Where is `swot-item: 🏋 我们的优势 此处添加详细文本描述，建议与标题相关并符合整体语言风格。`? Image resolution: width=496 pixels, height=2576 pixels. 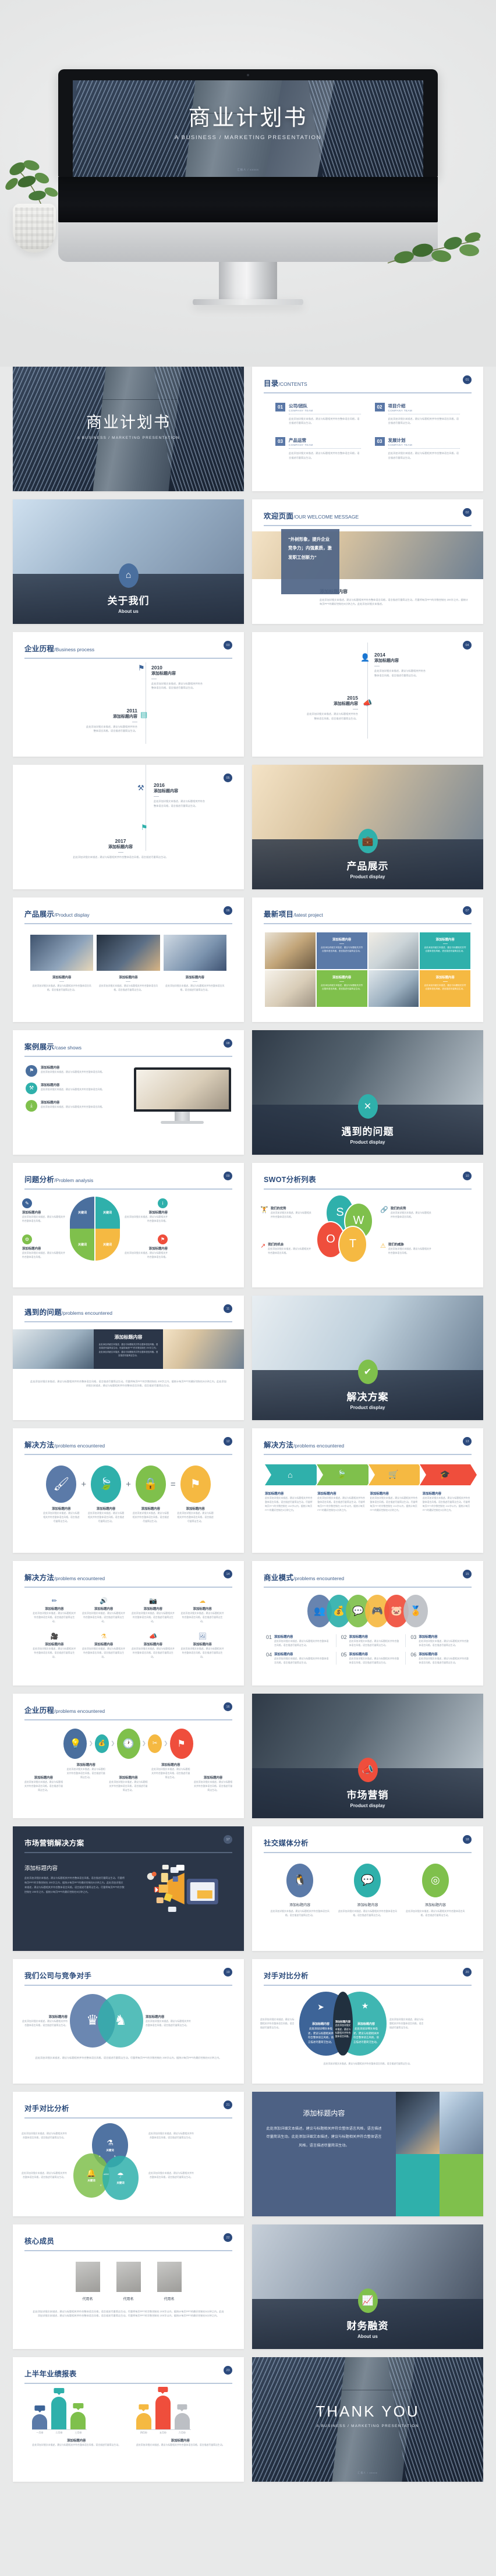 swot-item: 🏋 我们的优势 此处添加详细文本描述，建议与标题相关并符合整体语言风格。 is located at coordinates (285, 1212).